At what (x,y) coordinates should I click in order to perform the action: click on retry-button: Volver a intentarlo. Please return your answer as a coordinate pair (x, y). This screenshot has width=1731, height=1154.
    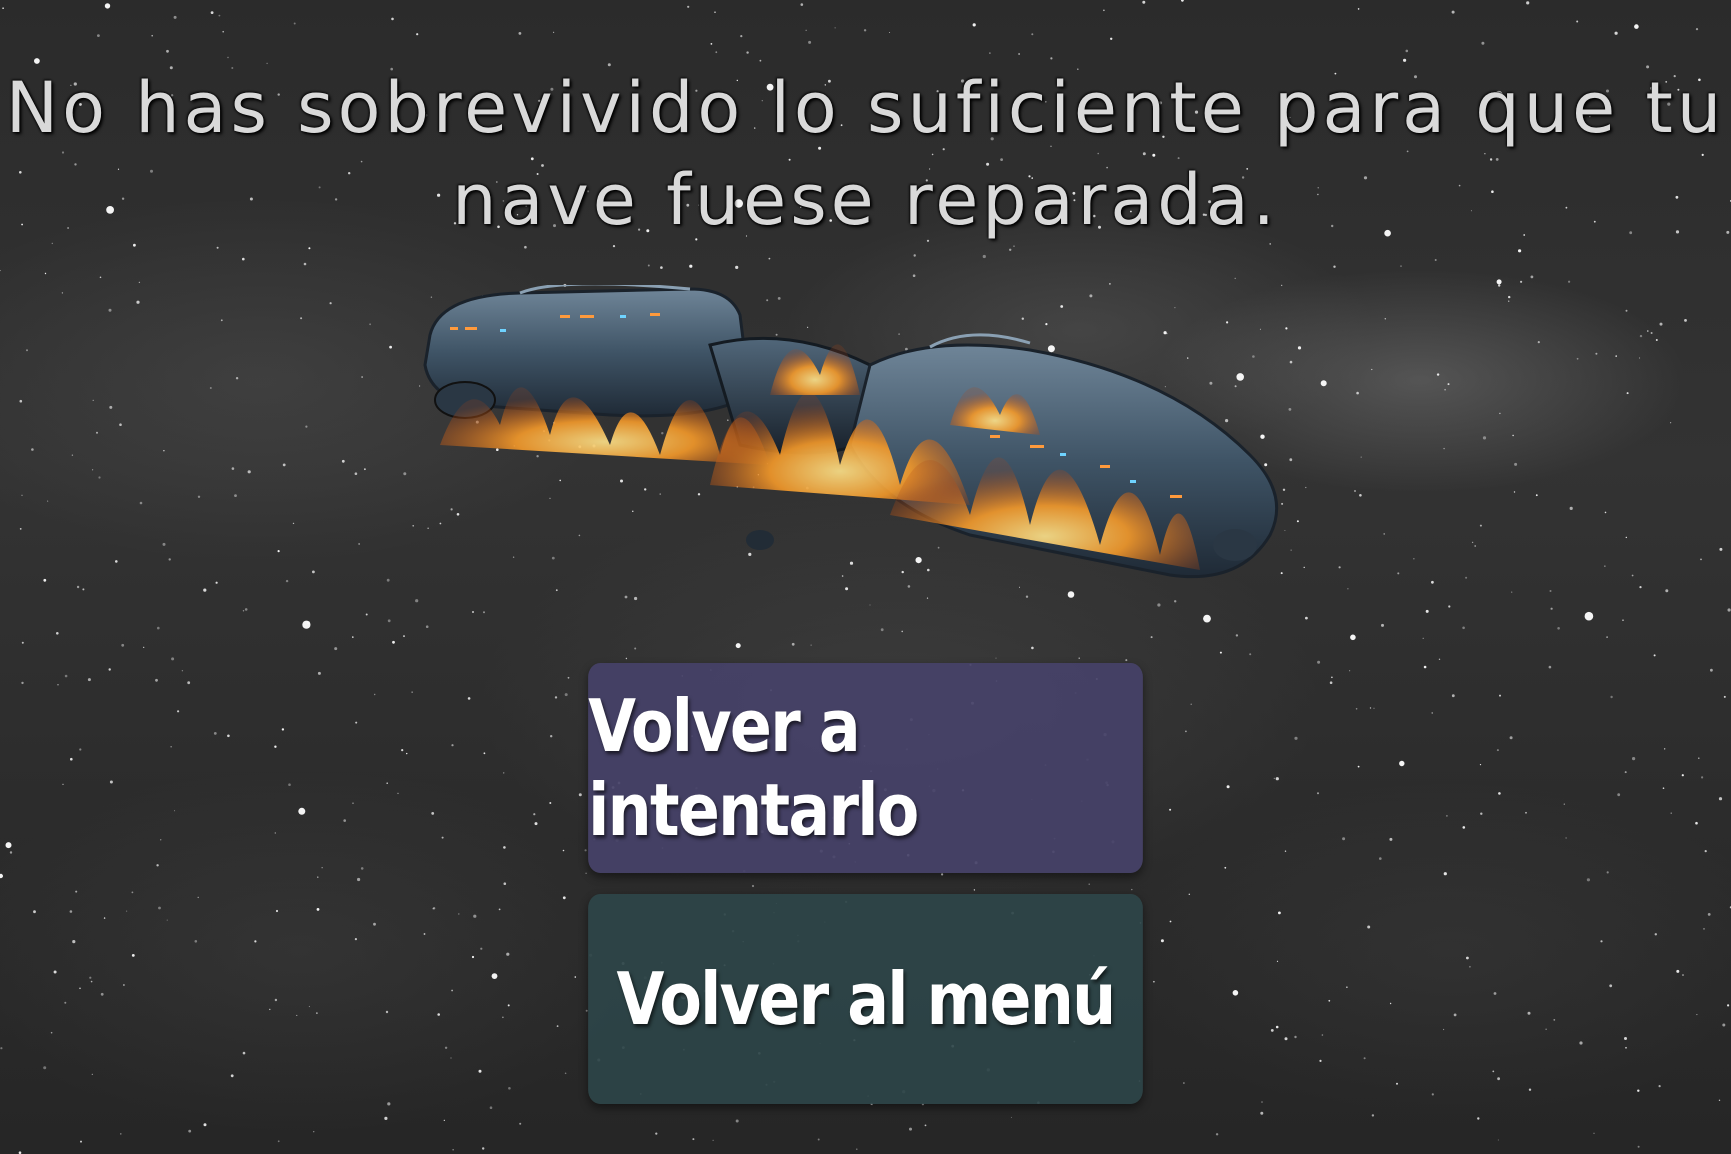
    Looking at the image, I should click on (865, 768).